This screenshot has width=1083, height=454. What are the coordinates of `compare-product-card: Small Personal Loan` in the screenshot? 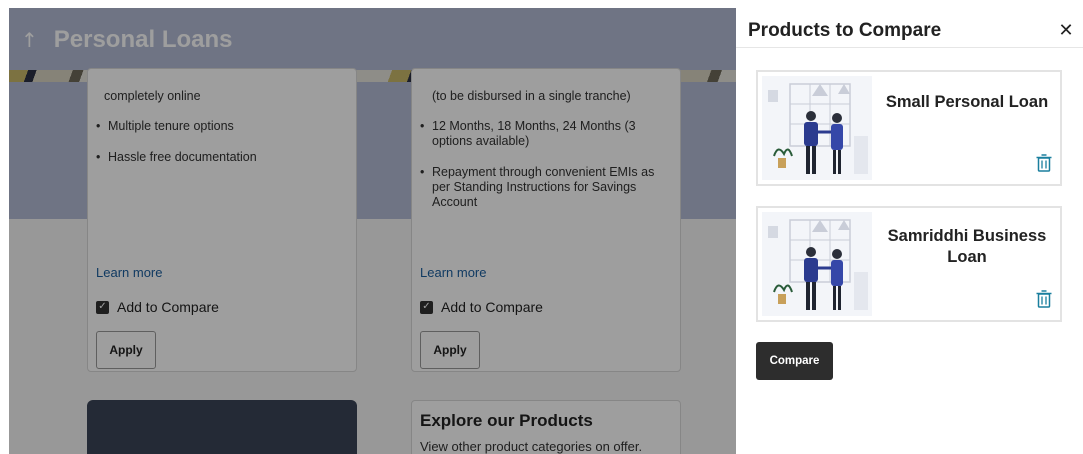 It's located at (909, 128).